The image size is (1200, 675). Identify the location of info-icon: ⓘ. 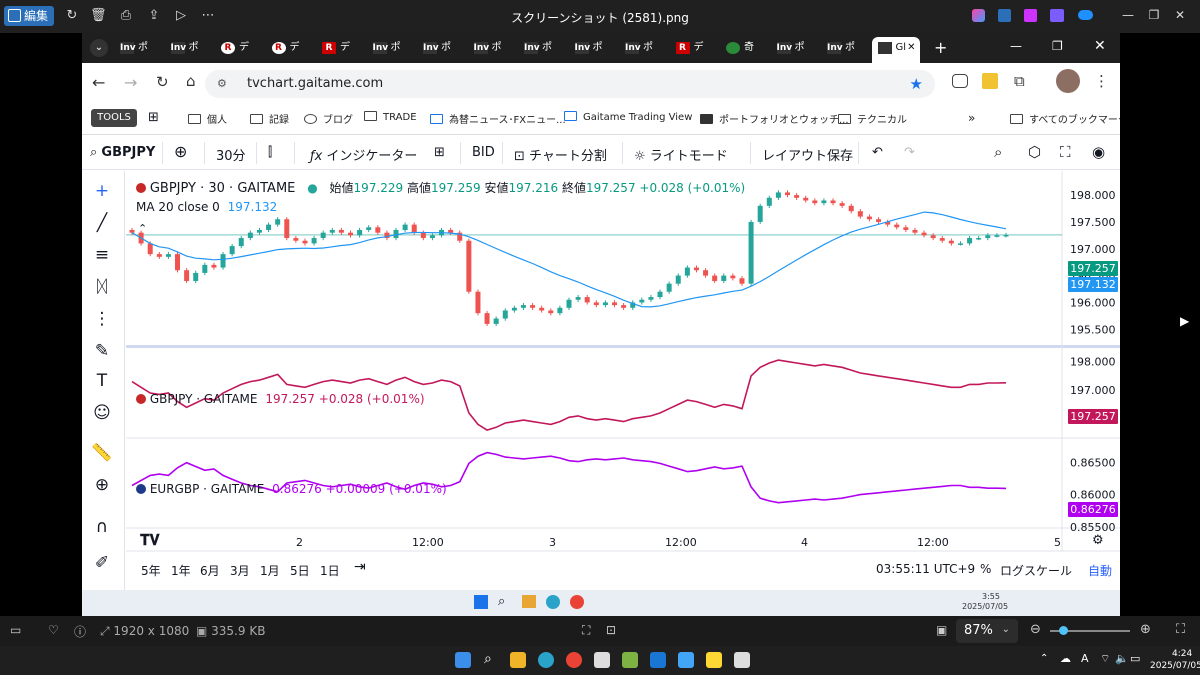
(80, 631).